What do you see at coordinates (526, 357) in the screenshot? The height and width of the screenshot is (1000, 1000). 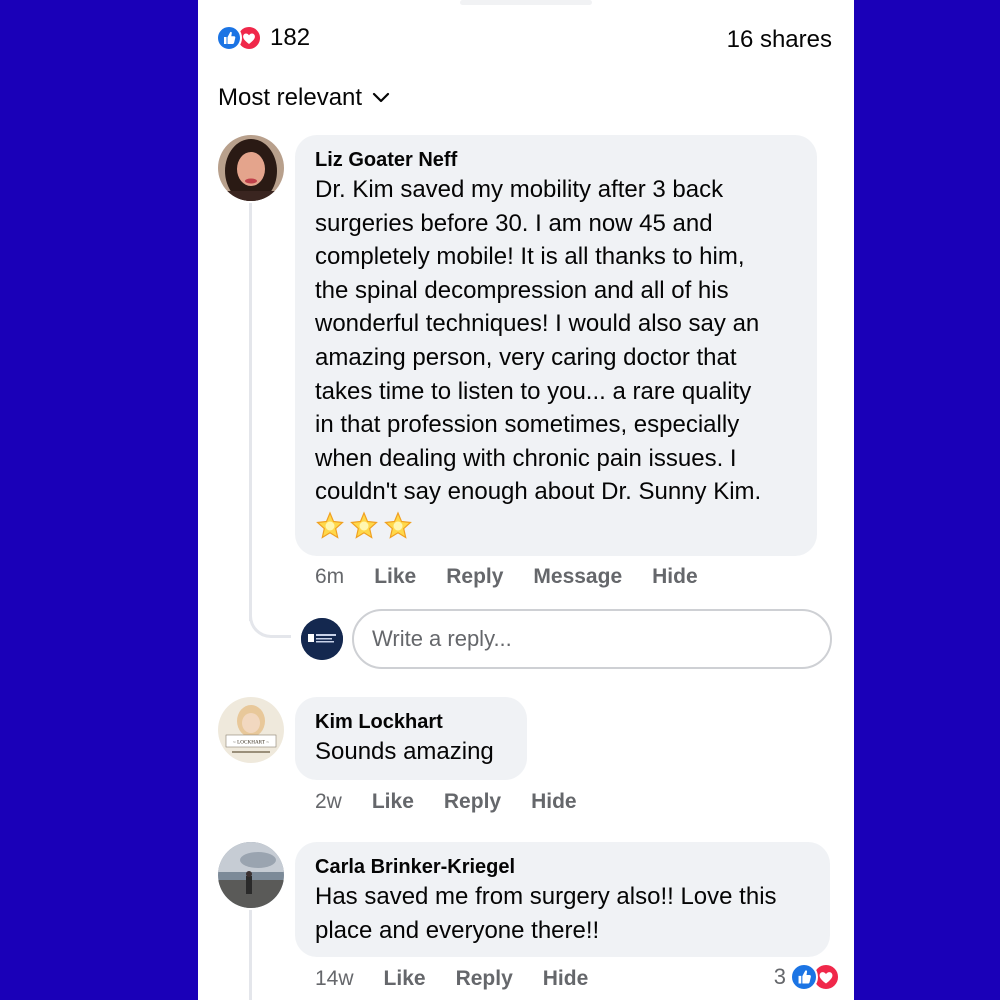 I see `comment-line: amazing person, very caring doctor that` at bounding box center [526, 357].